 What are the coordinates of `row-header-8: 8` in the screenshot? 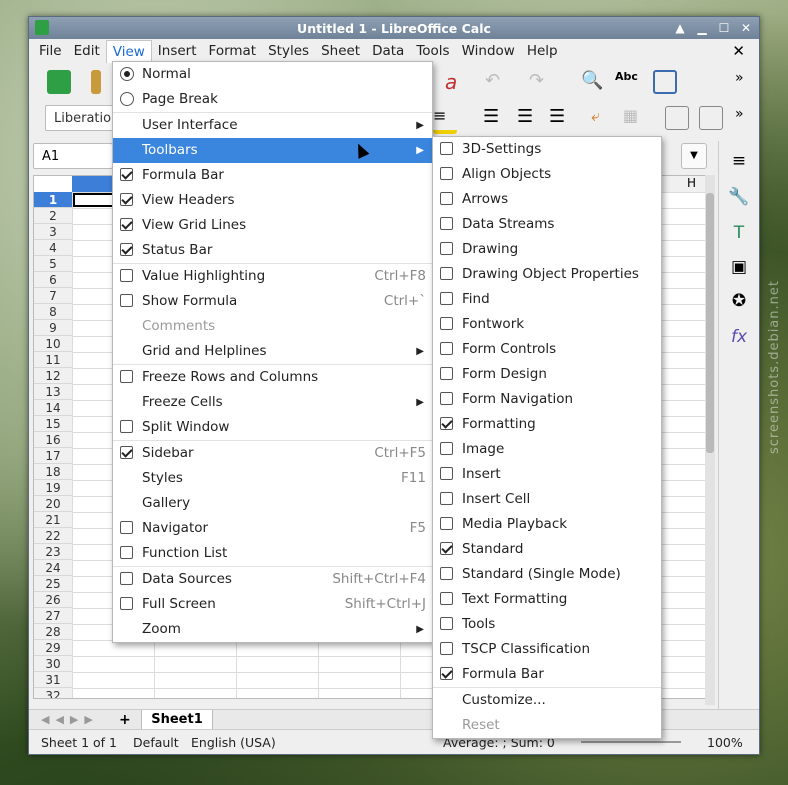 It's located at (53, 312).